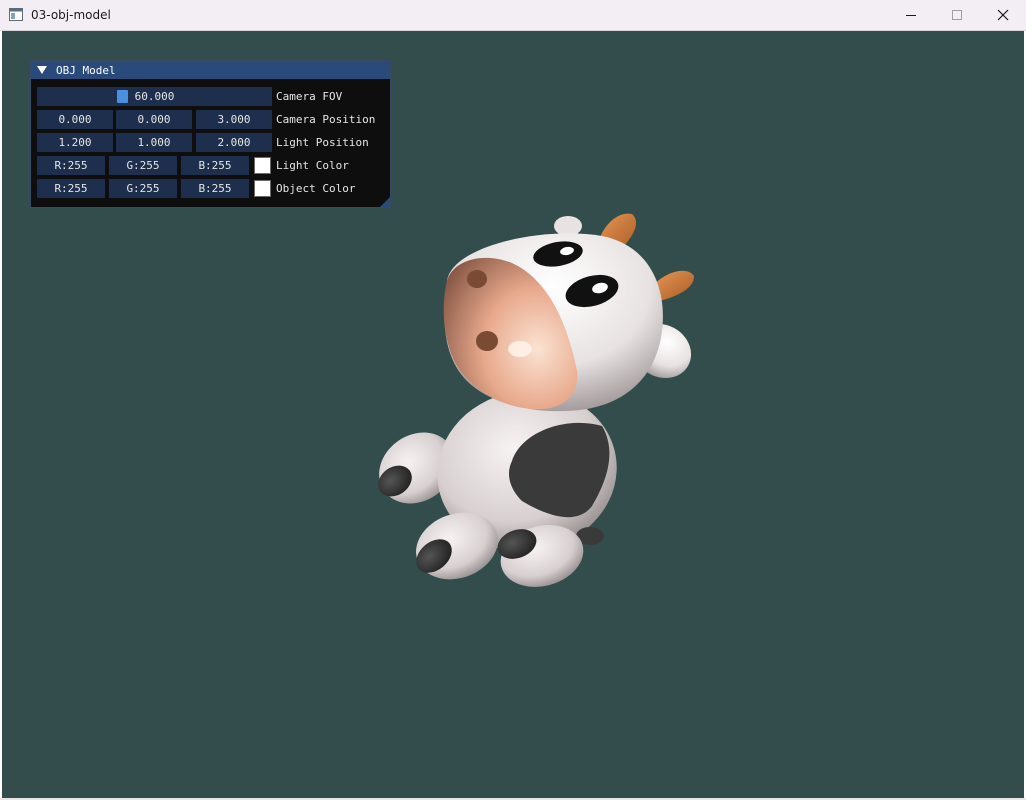  I want to click on camera-fov-slider: 60.000, so click(154, 96).